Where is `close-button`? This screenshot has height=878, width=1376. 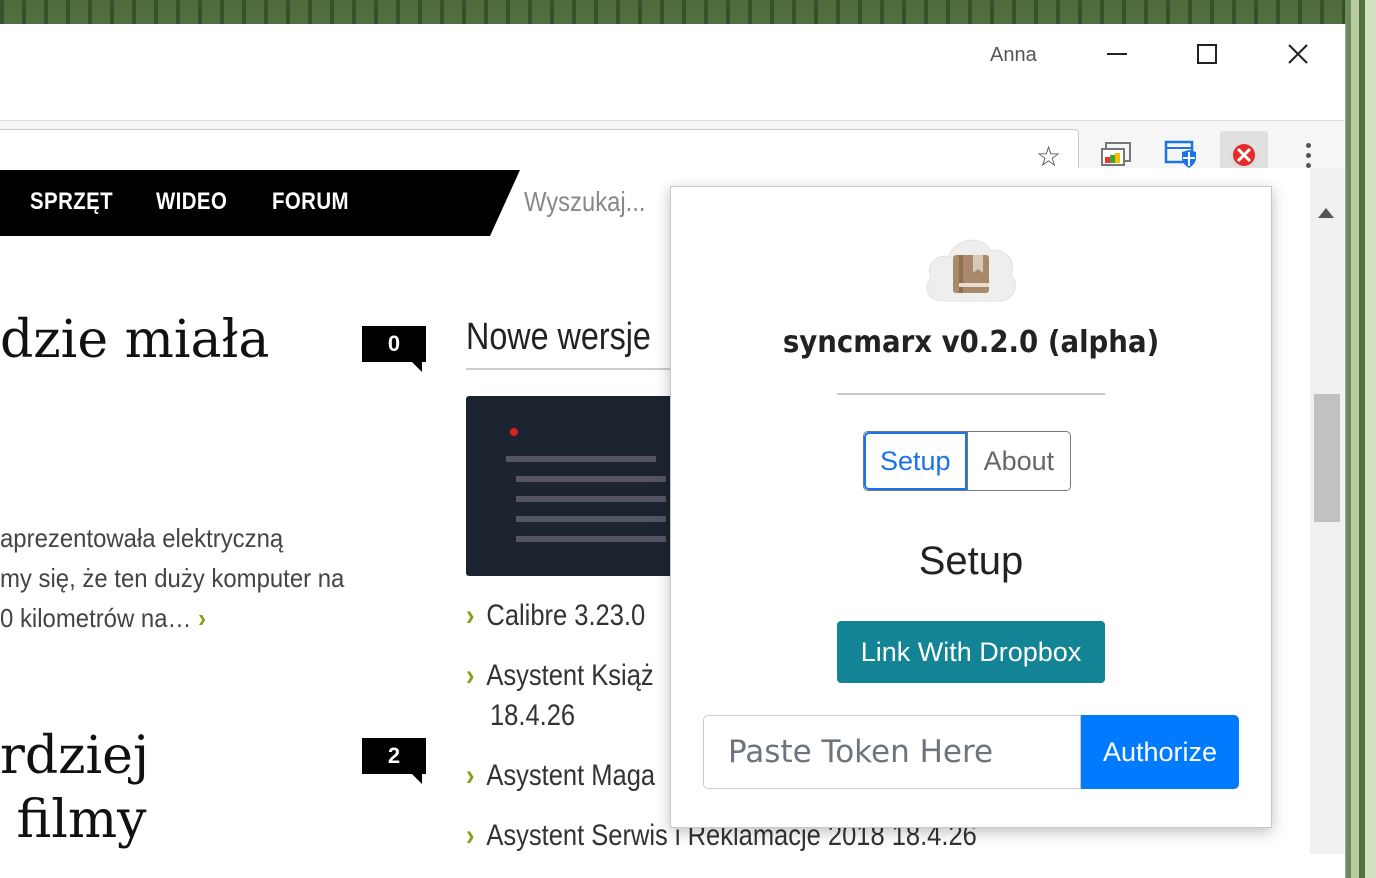 close-button is located at coordinates (1298, 54).